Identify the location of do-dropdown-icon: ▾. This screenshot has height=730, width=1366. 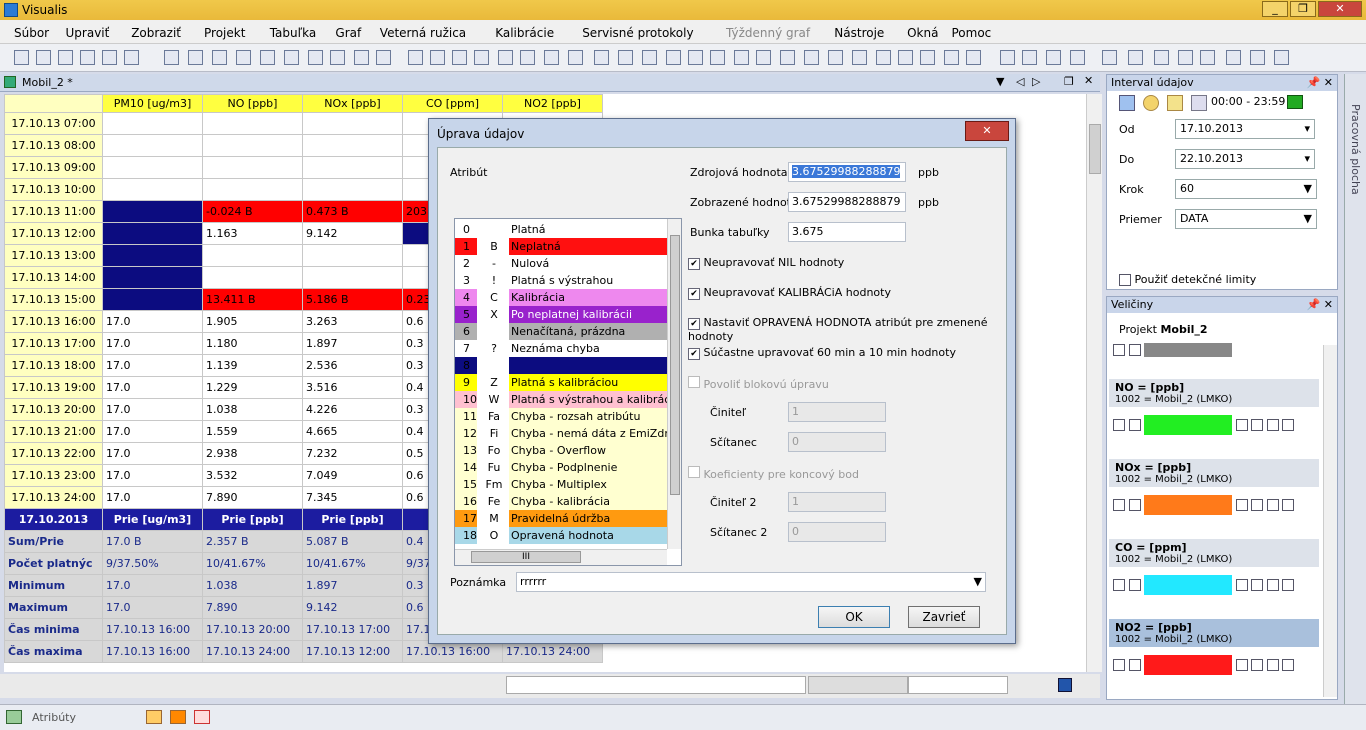
(1307, 158).